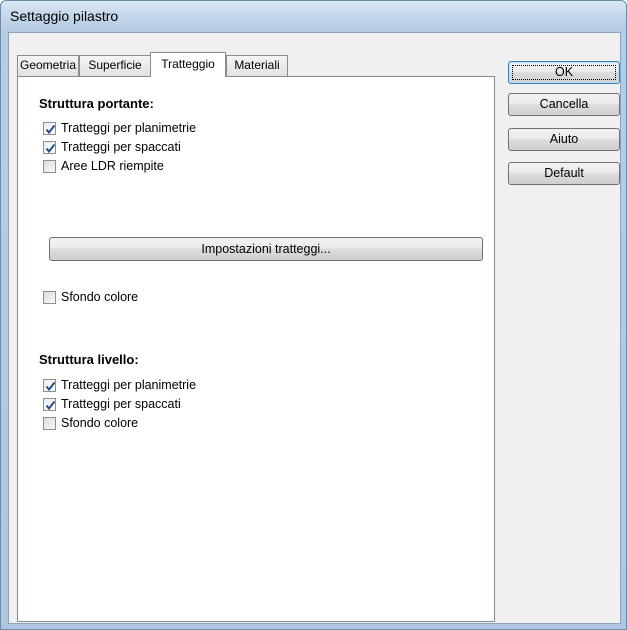  I want to click on title-bar: Settaggio pilastro, so click(313, 16).